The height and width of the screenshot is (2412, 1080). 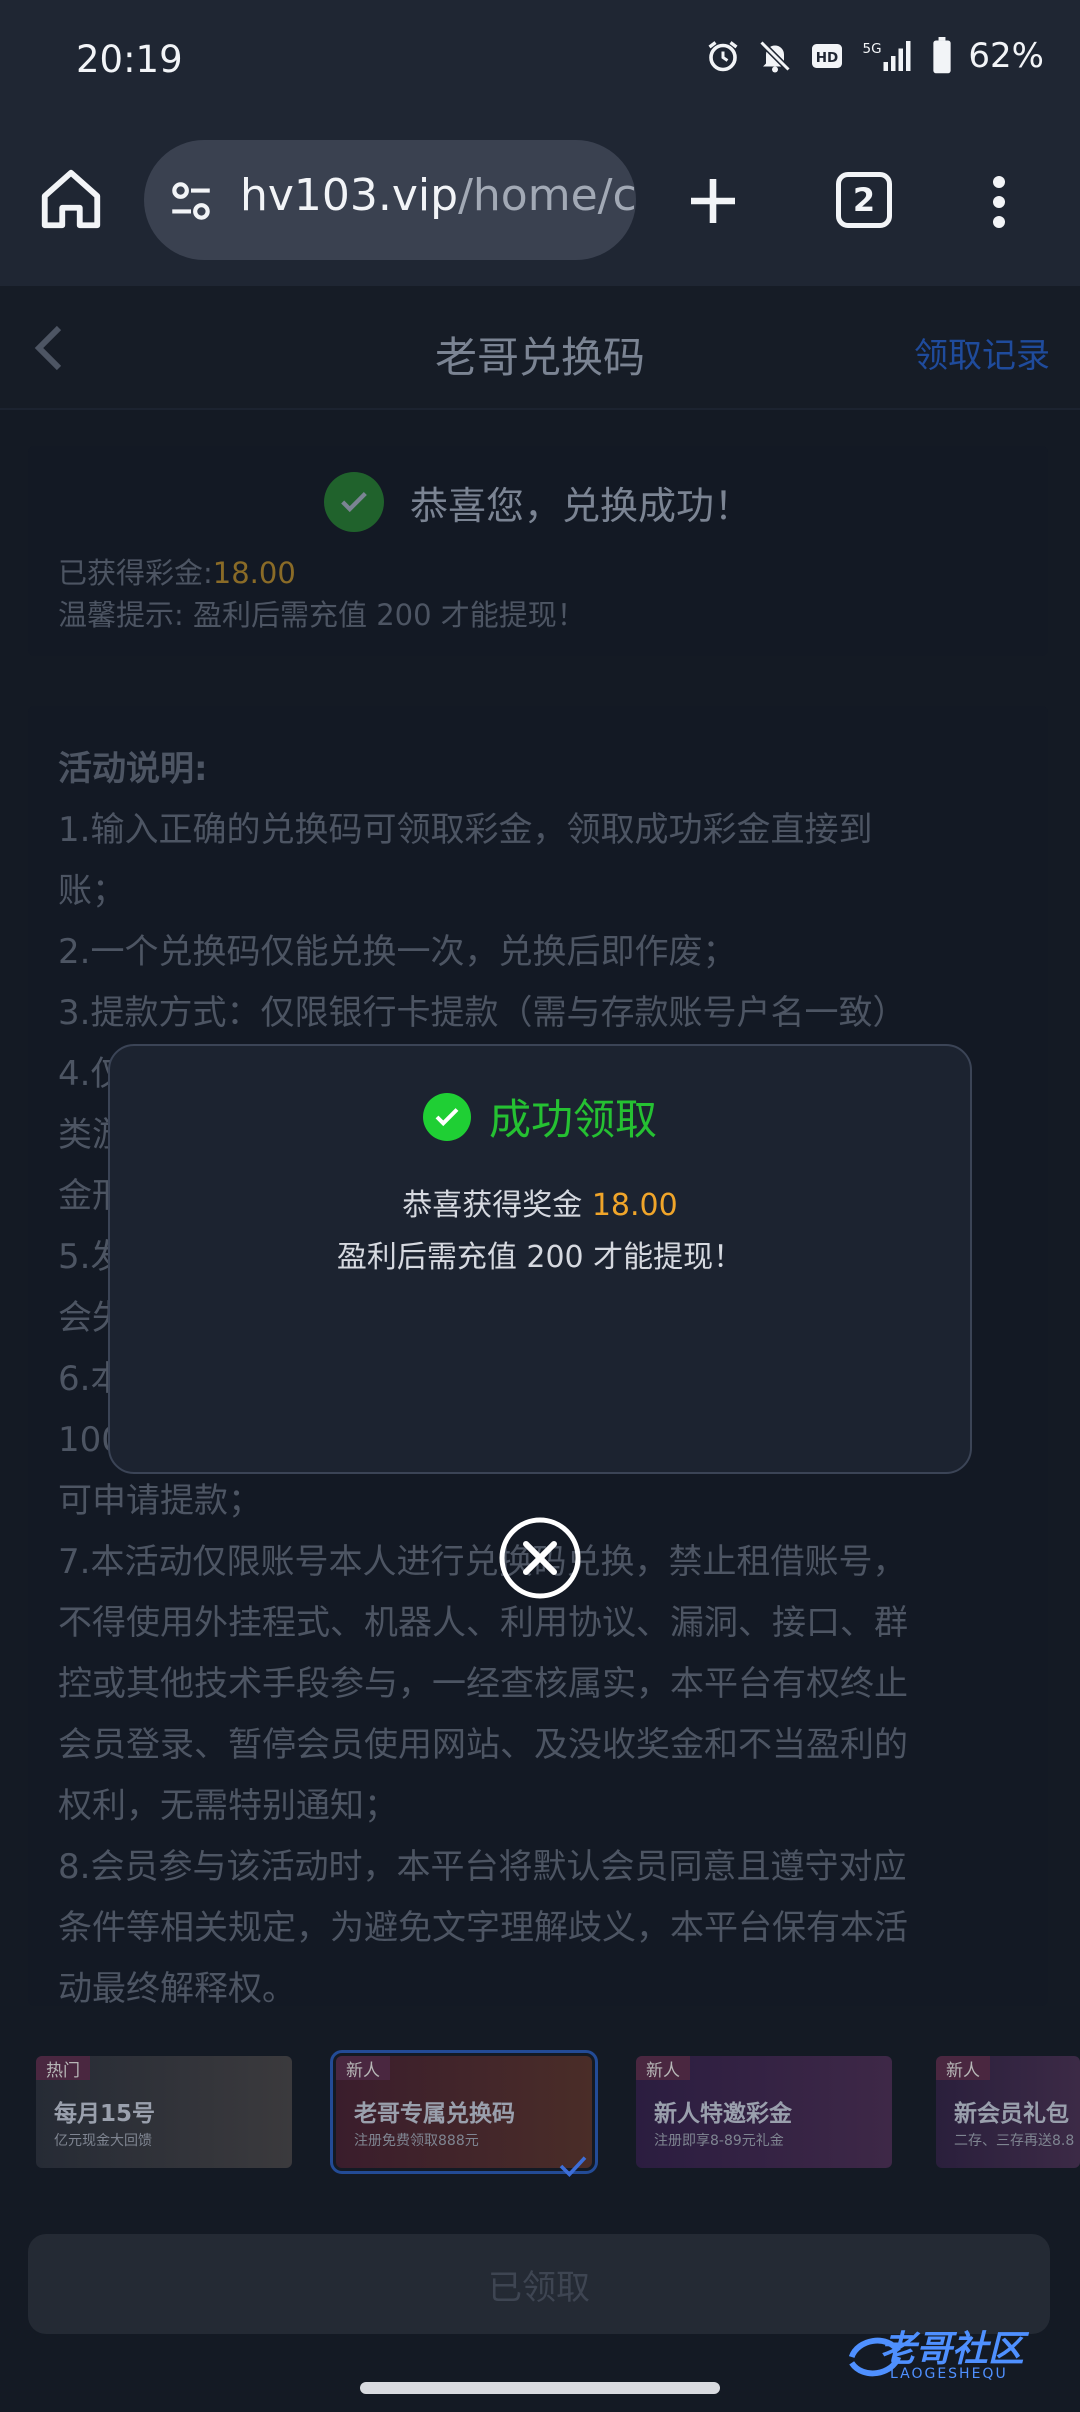 I want to click on promo-banner: 新人 新人特邀彩金 注册即享8-89元礼金, so click(x=764, y=2112).